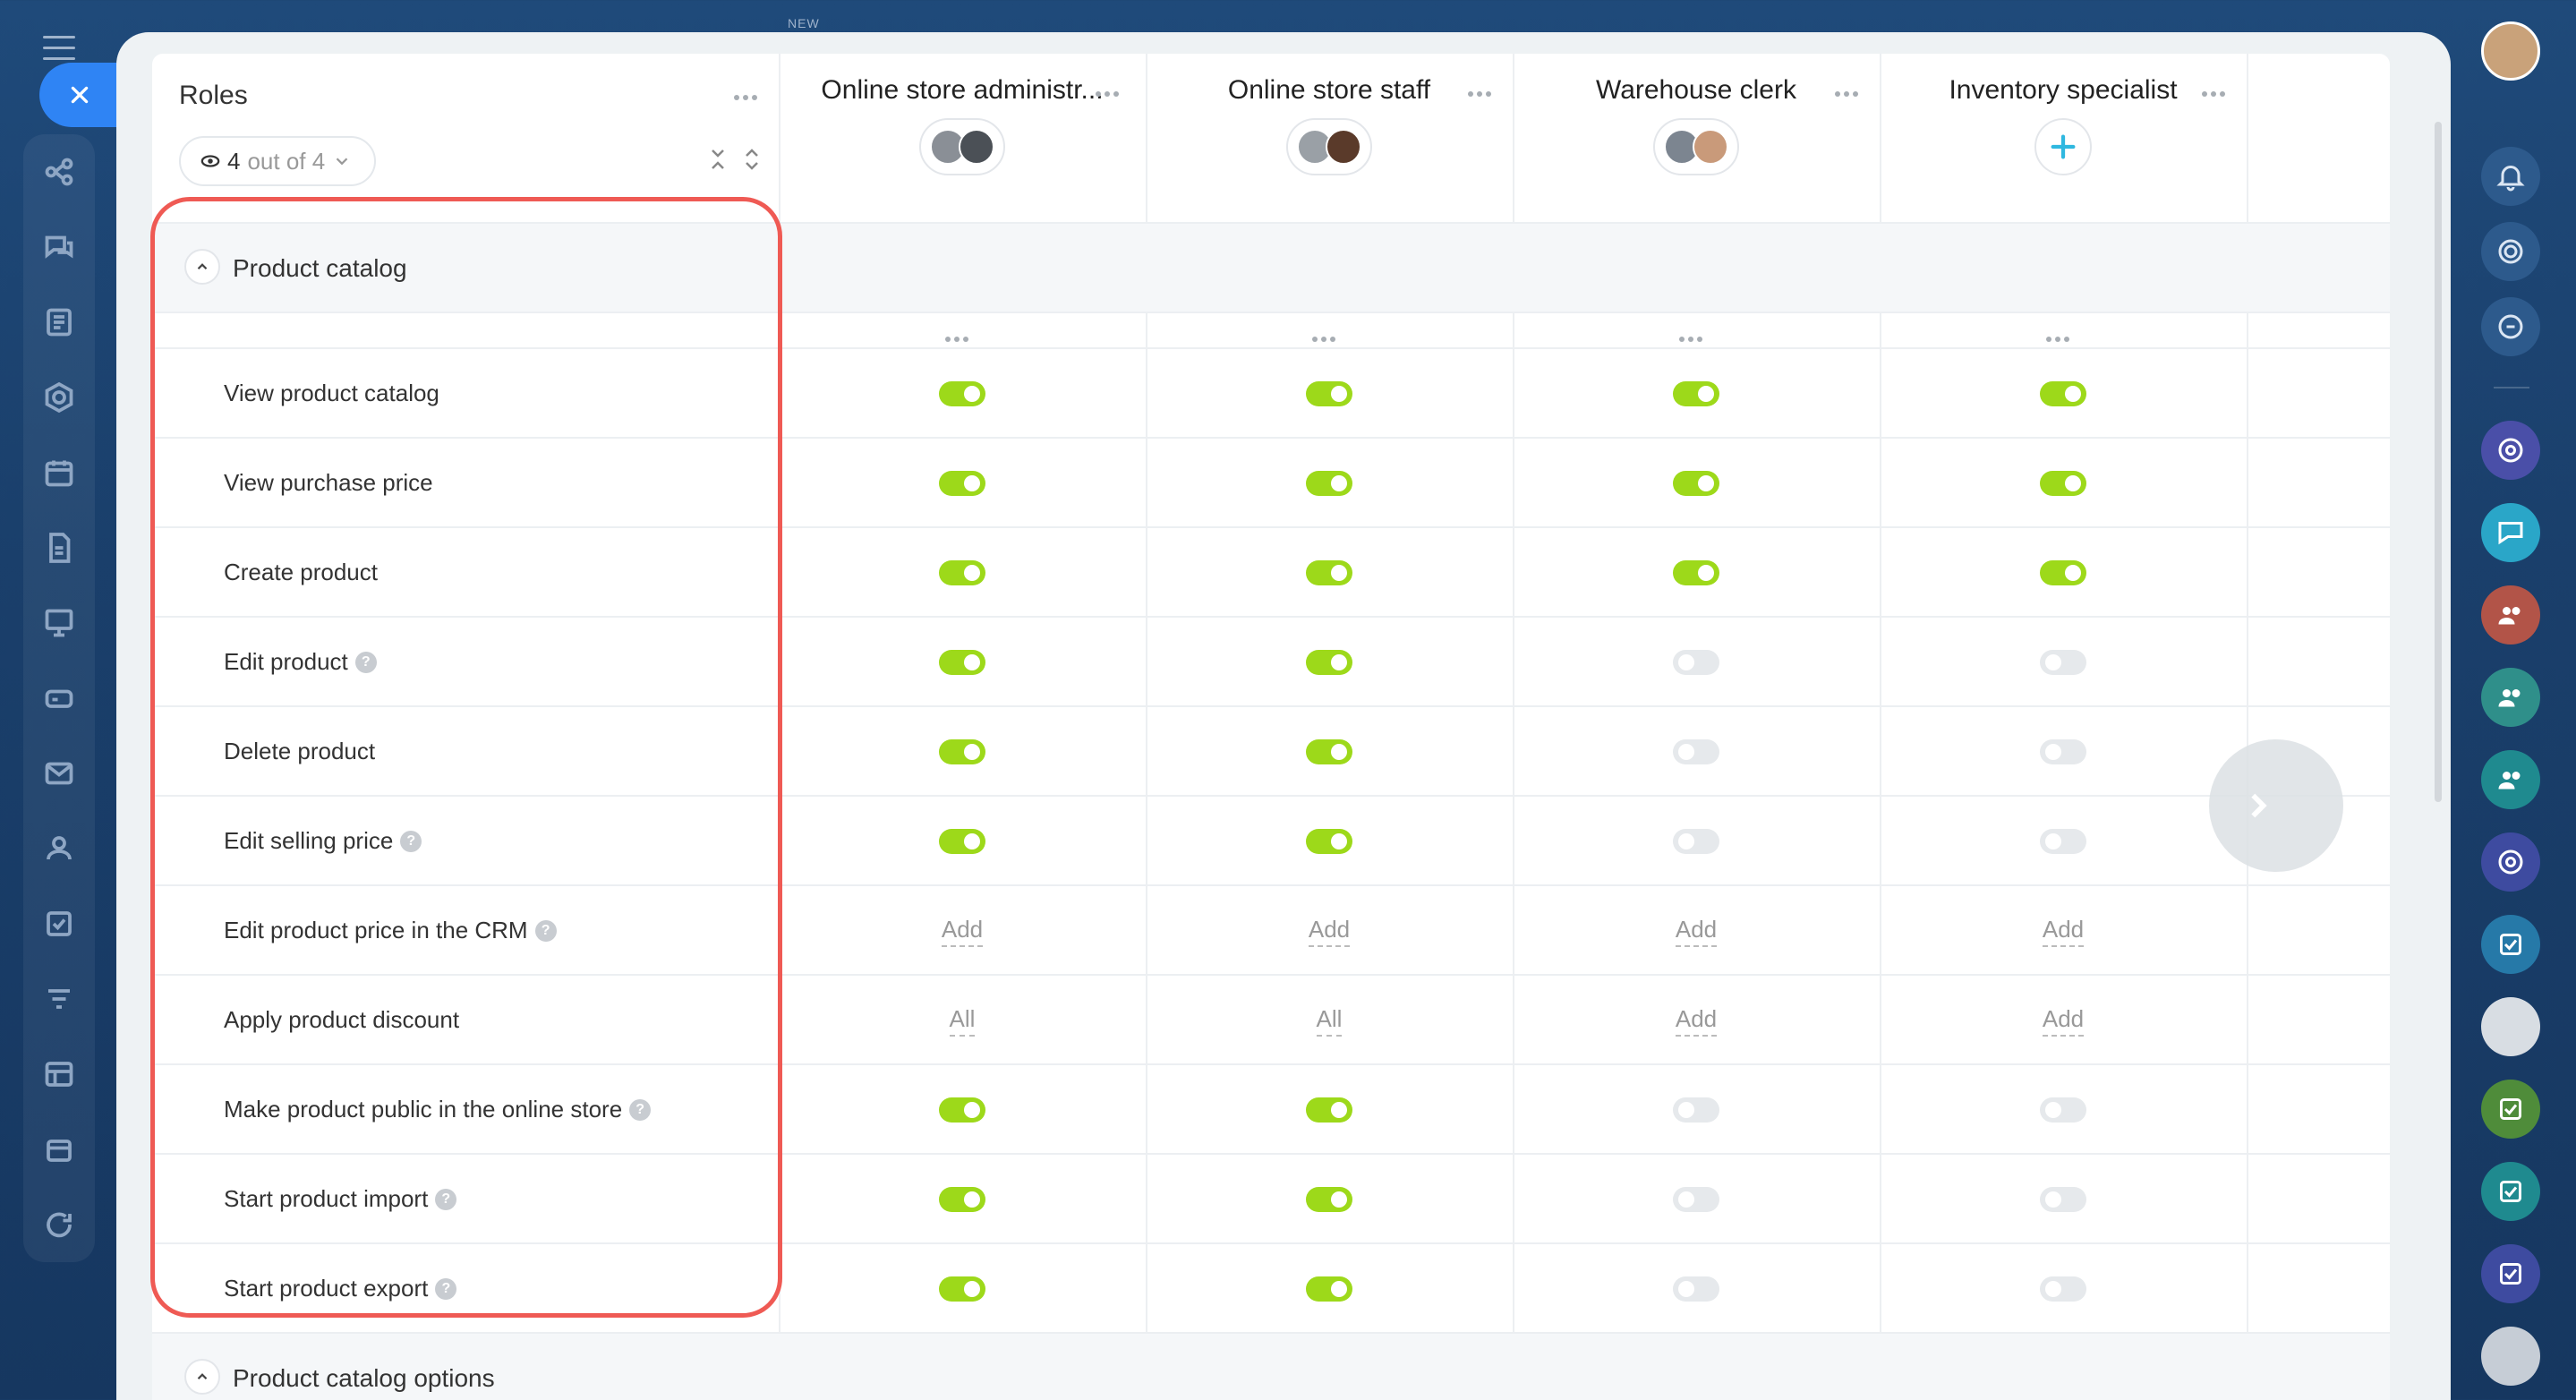  What do you see at coordinates (59, 397) in the screenshot?
I see `hexagon-icon` at bounding box center [59, 397].